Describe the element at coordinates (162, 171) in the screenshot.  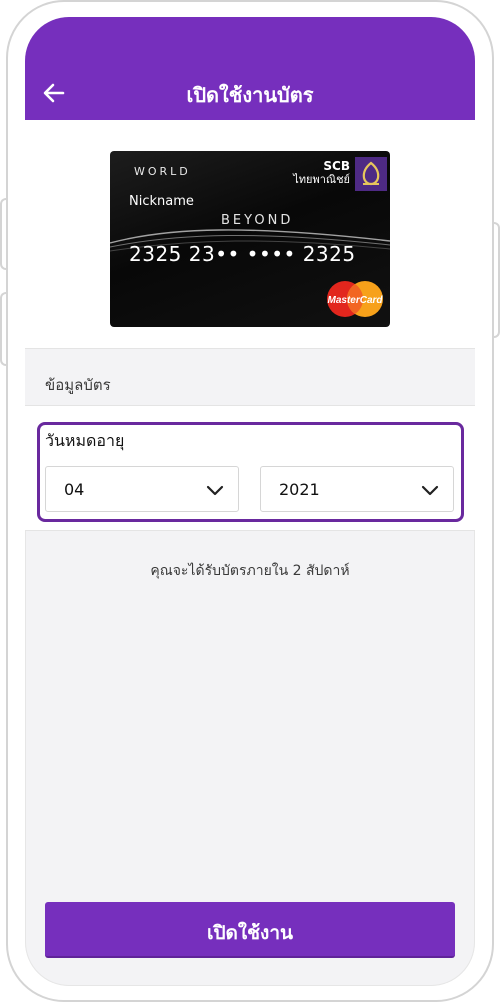
I see `card-tier: WORLD` at that location.